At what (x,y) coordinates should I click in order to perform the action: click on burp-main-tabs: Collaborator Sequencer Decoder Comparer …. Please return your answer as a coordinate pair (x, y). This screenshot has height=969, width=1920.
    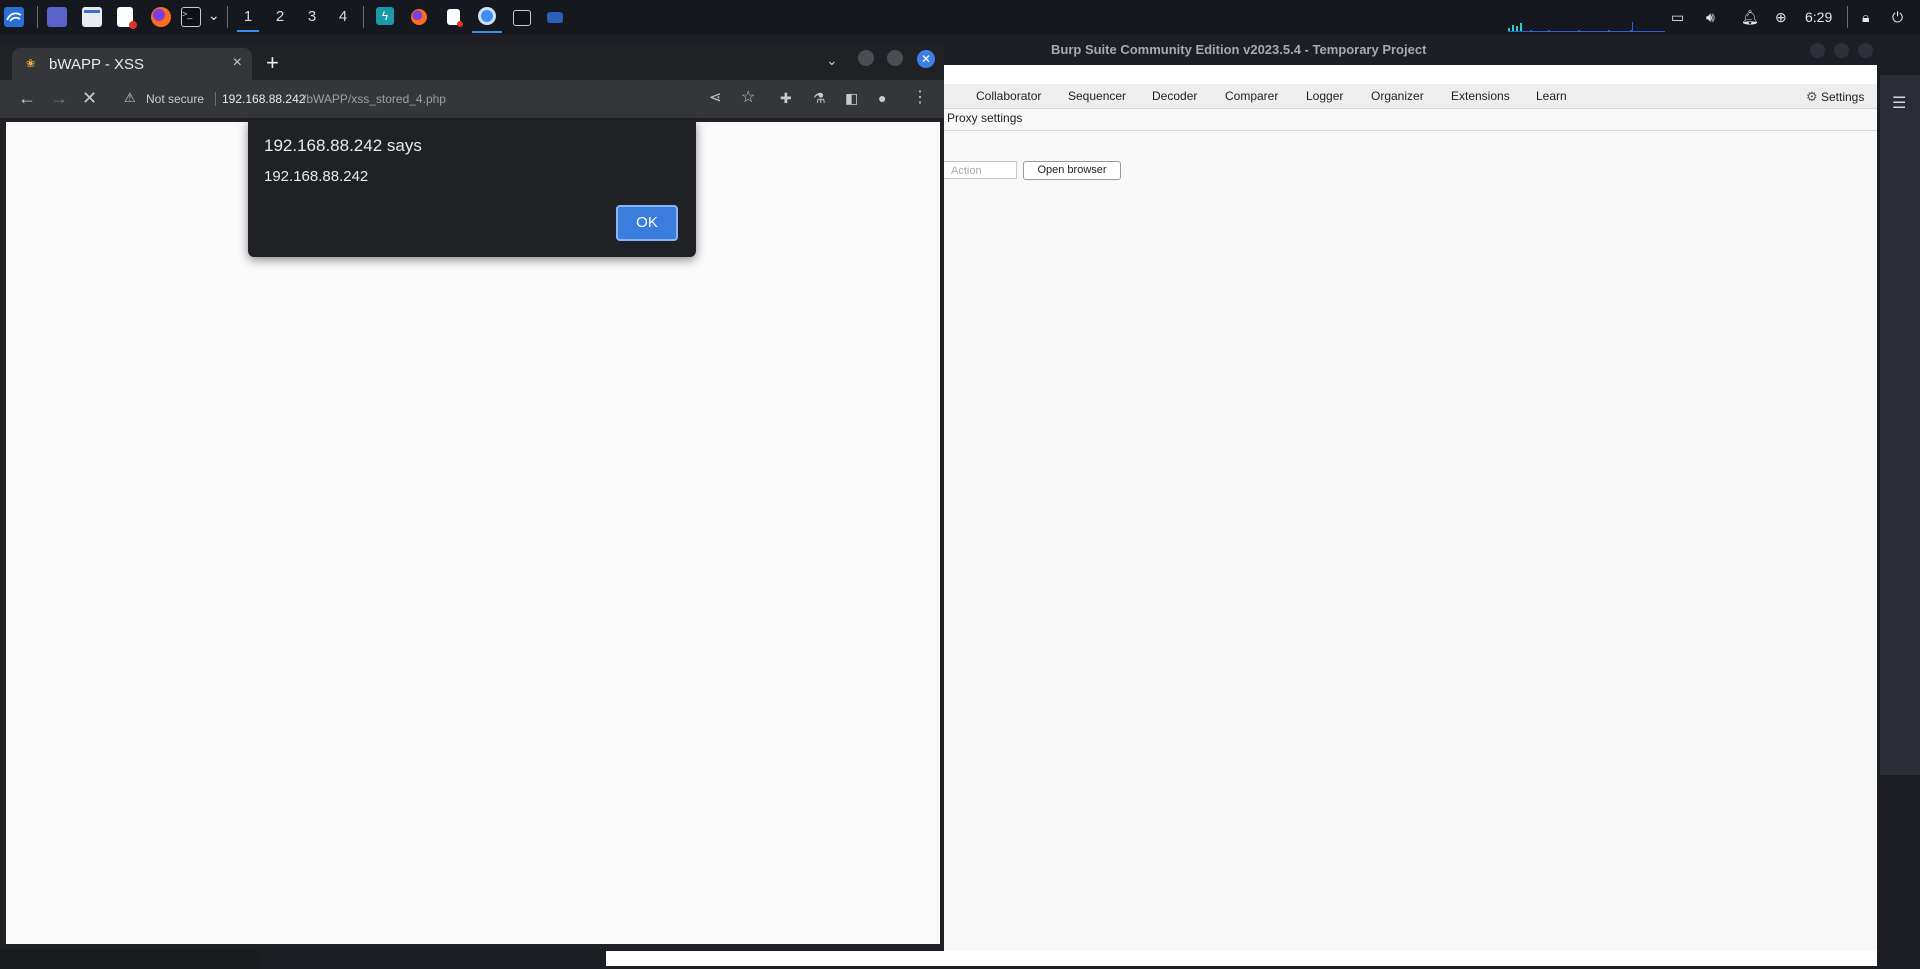
    Looking at the image, I should click on (1410, 96).